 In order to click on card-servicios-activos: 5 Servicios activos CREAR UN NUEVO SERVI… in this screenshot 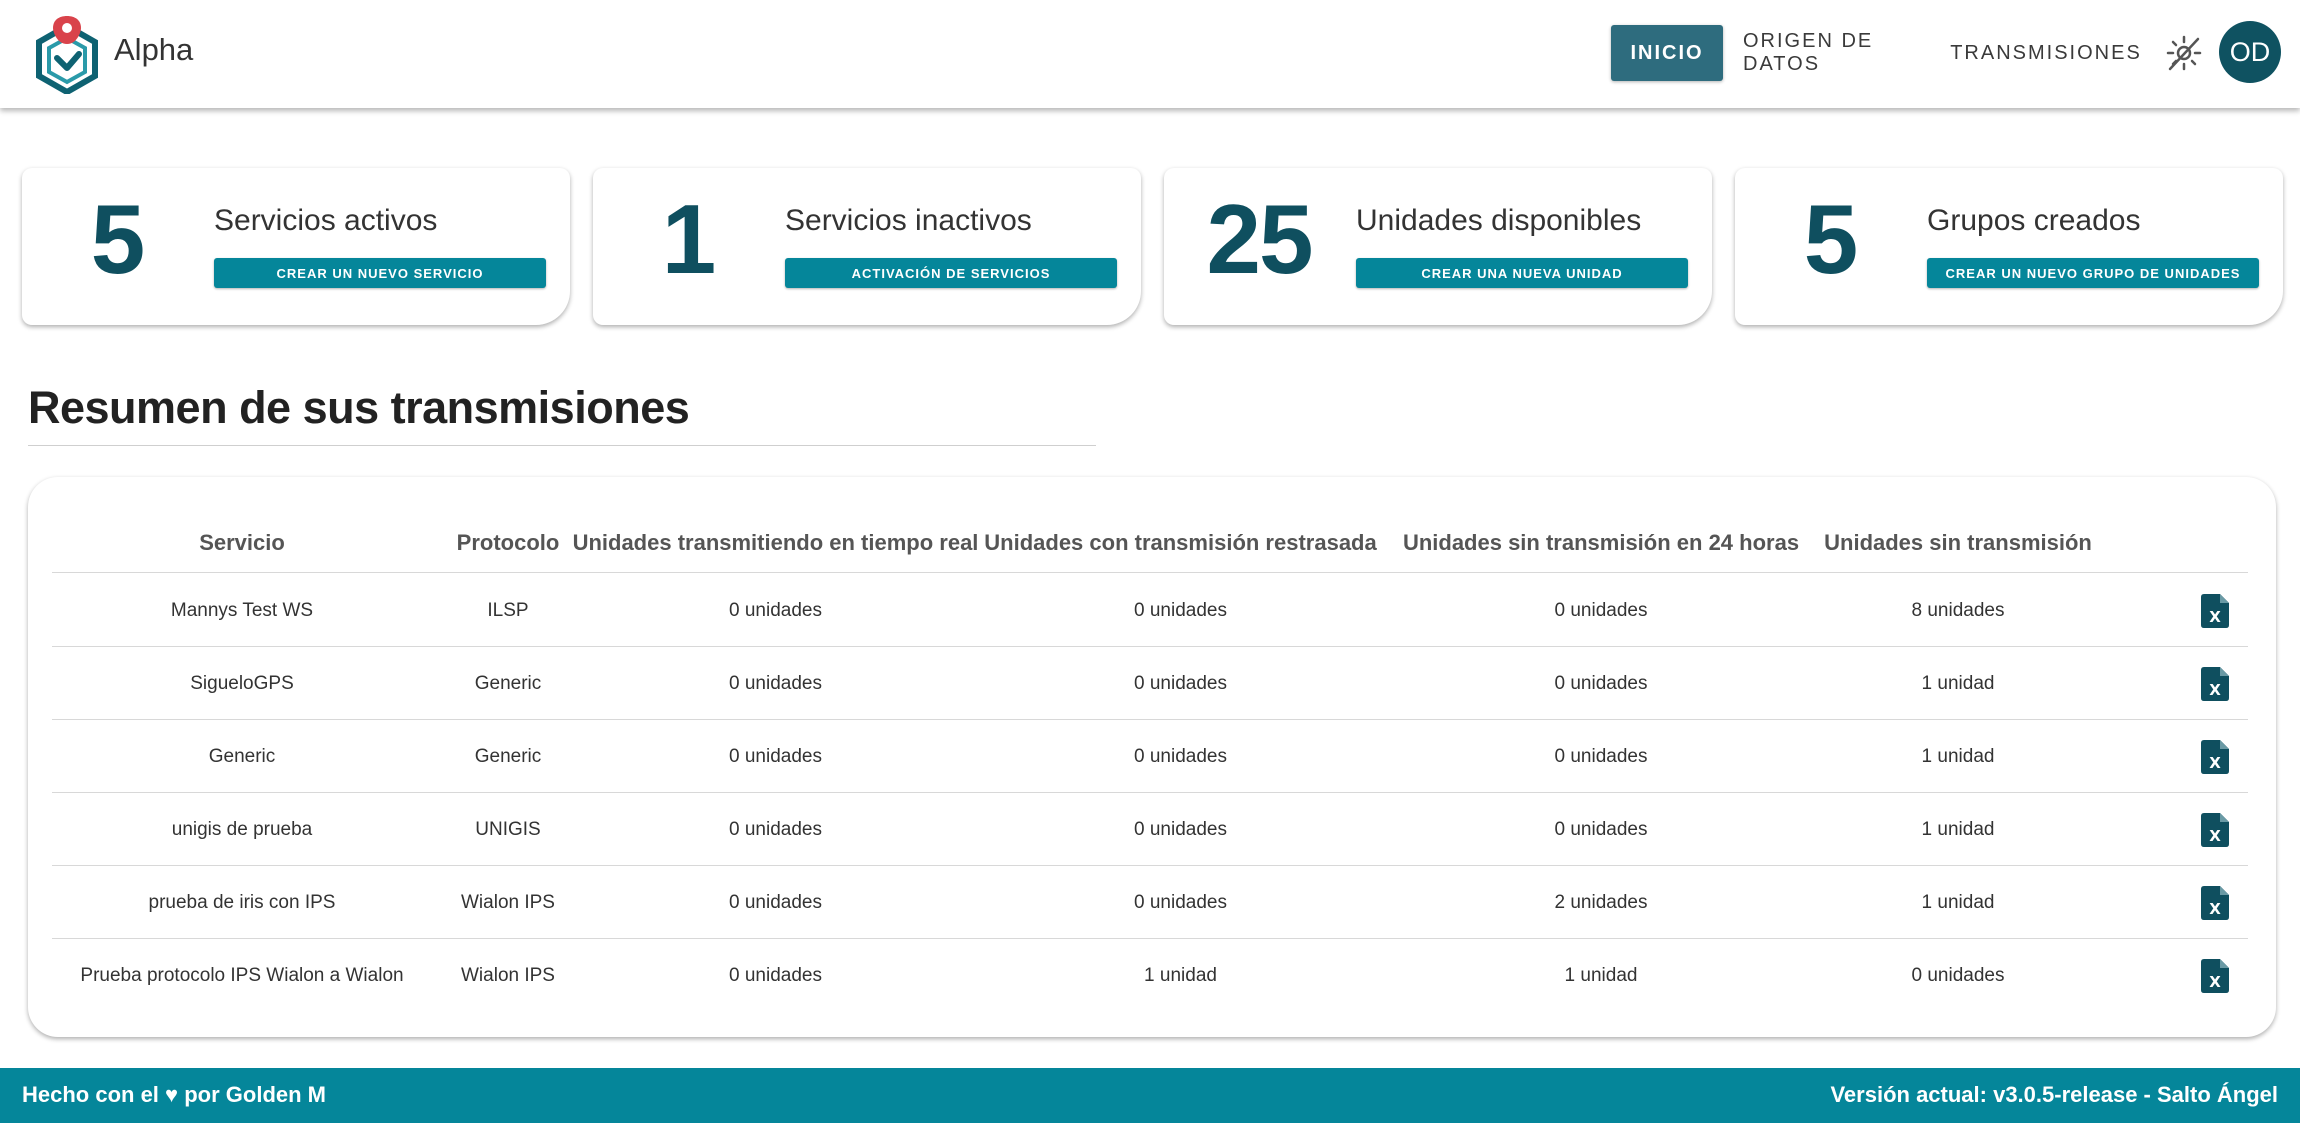, I will do `click(296, 246)`.